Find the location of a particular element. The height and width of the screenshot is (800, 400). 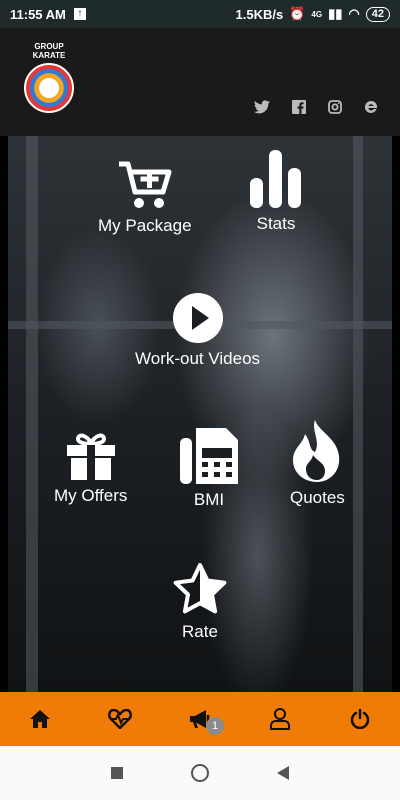

gift-icon is located at coordinates (90, 456).